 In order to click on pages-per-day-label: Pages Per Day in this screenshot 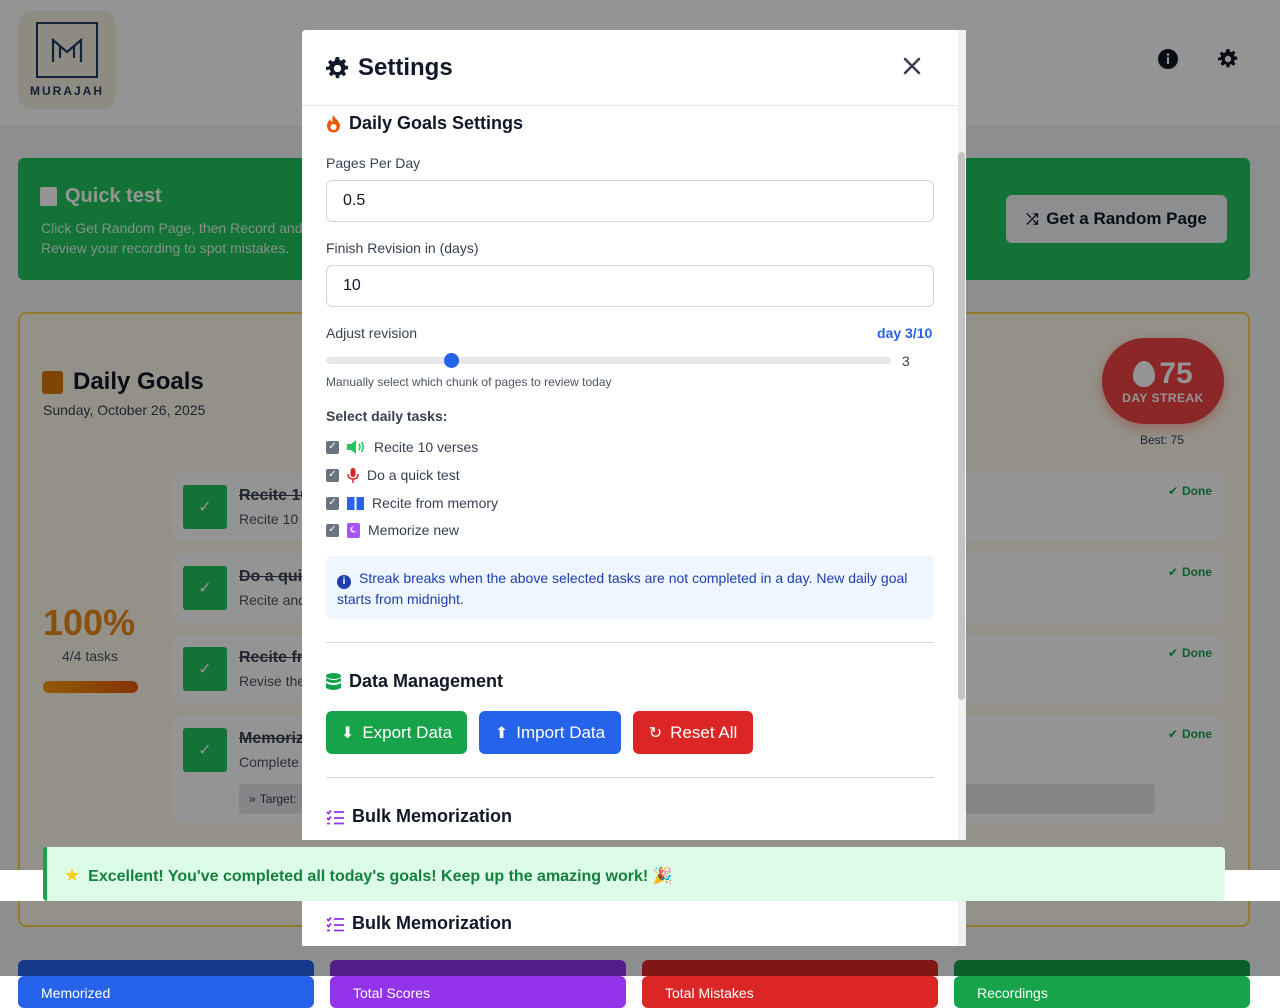, I will do `click(373, 163)`.